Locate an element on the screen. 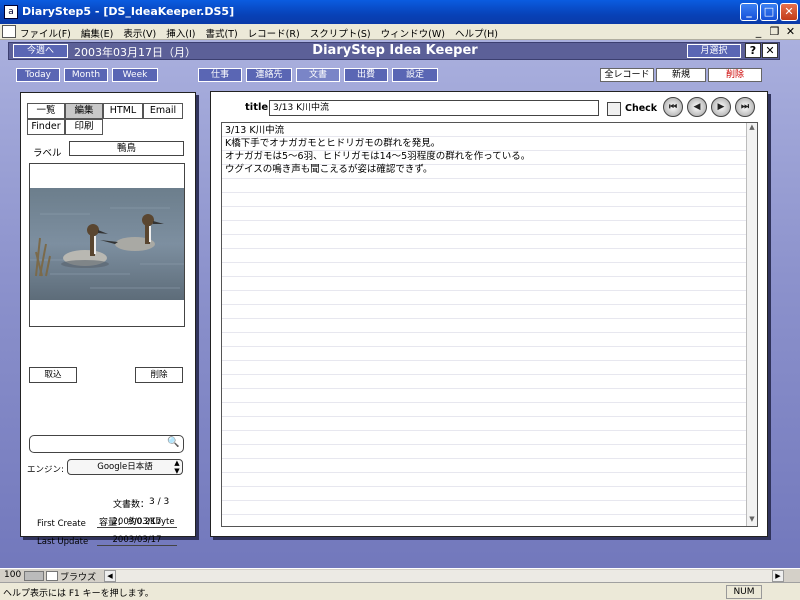 The image size is (800, 600). tab-edit: 編集 is located at coordinates (84, 111).